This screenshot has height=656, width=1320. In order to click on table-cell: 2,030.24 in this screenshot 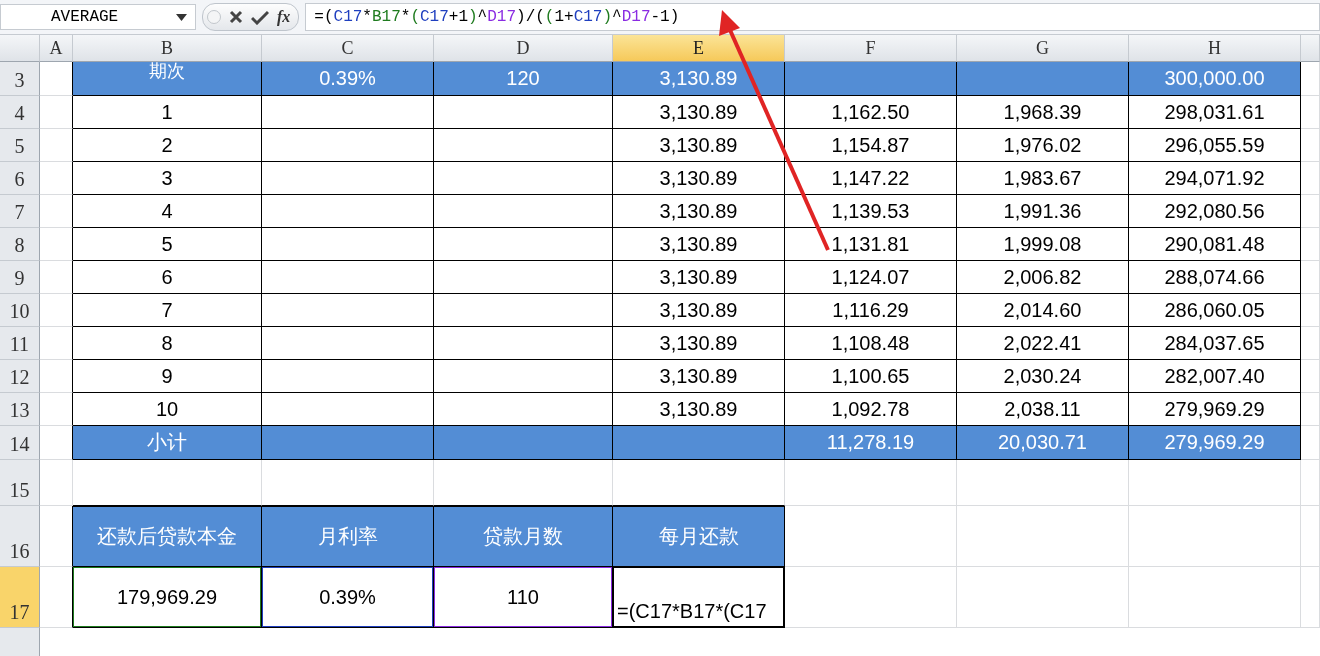, I will do `click(1043, 376)`.